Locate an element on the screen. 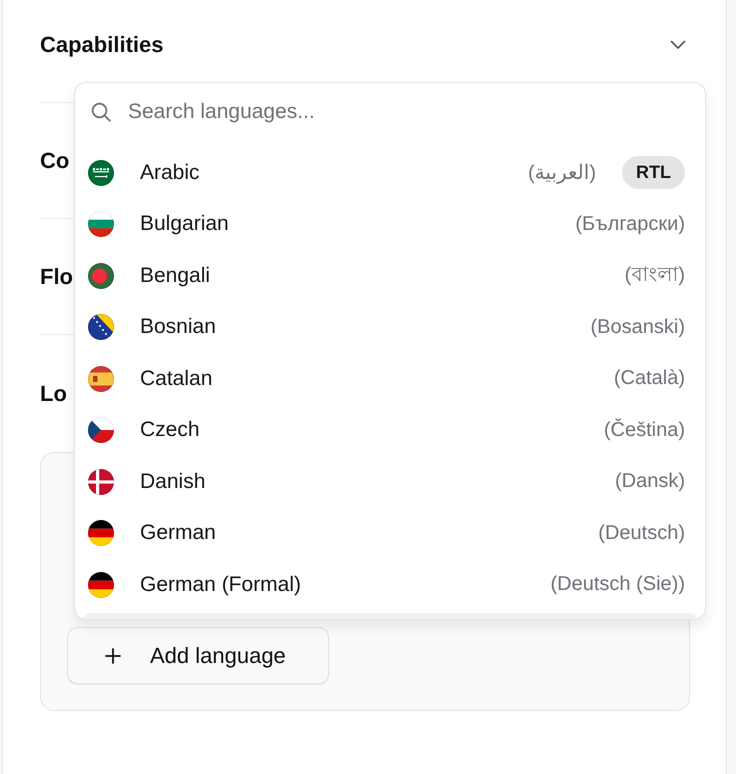  rtl-tag: RTL is located at coordinates (653, 173).